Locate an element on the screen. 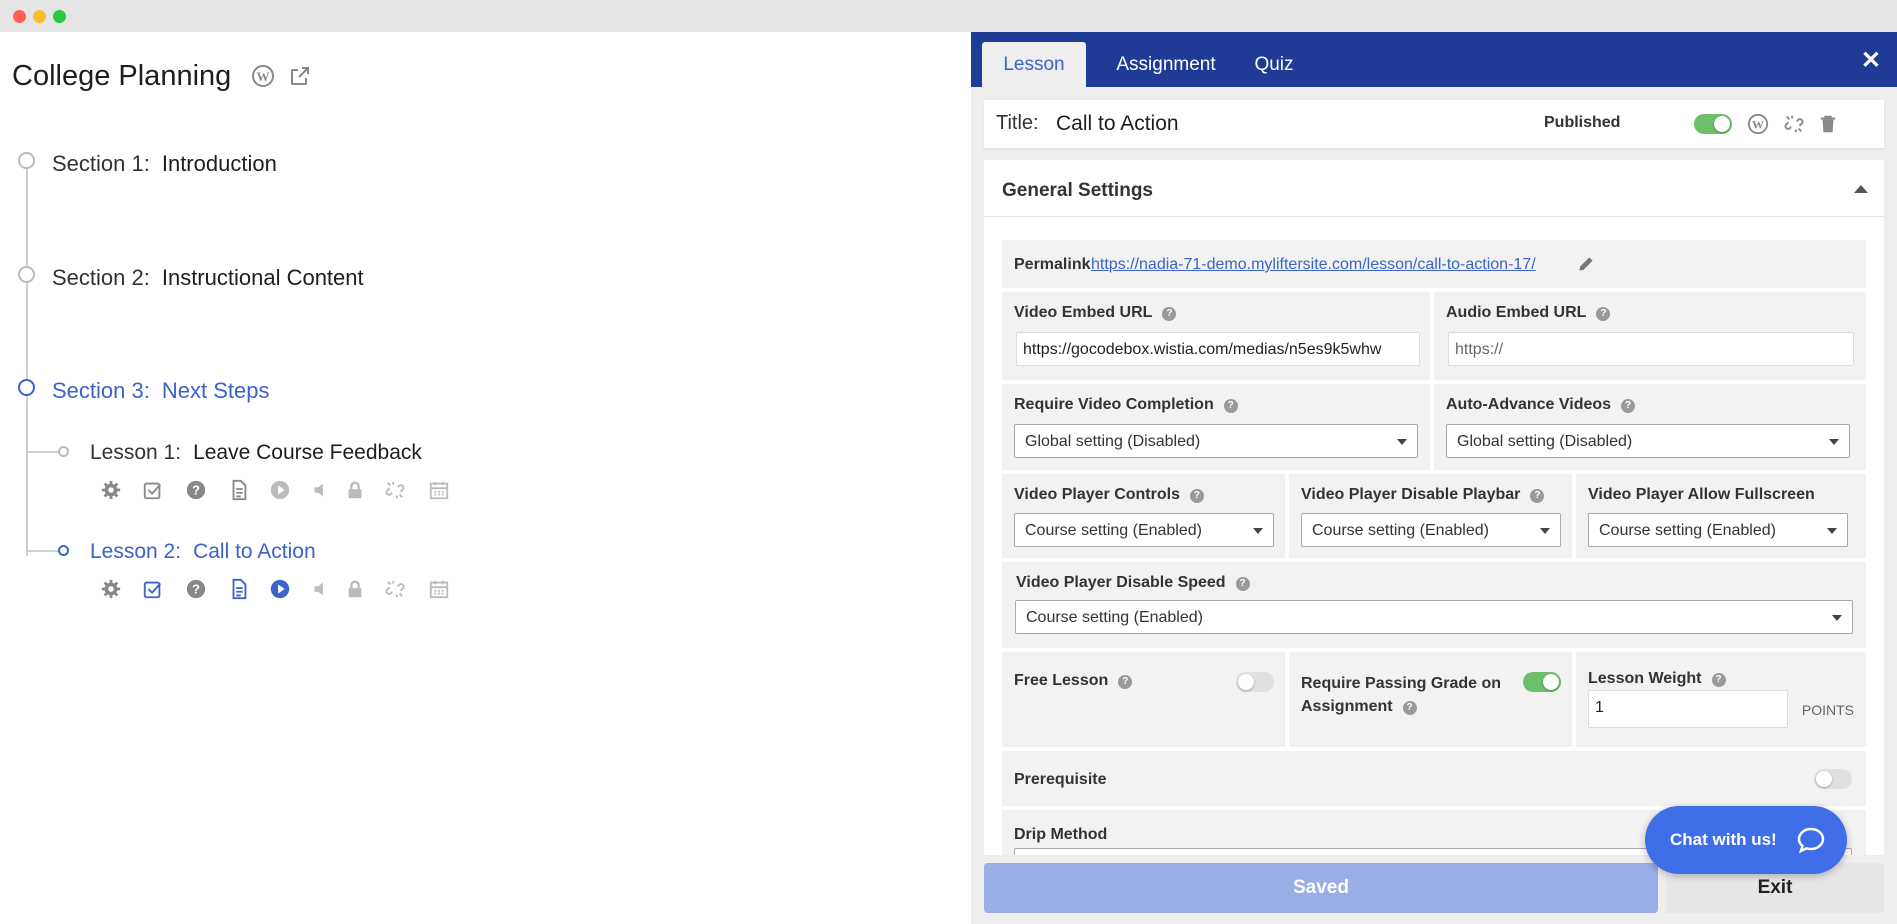 The image size is (1897, 924). free-lesson-cell: Free Lesson? is located at coordinates (1143, 699).